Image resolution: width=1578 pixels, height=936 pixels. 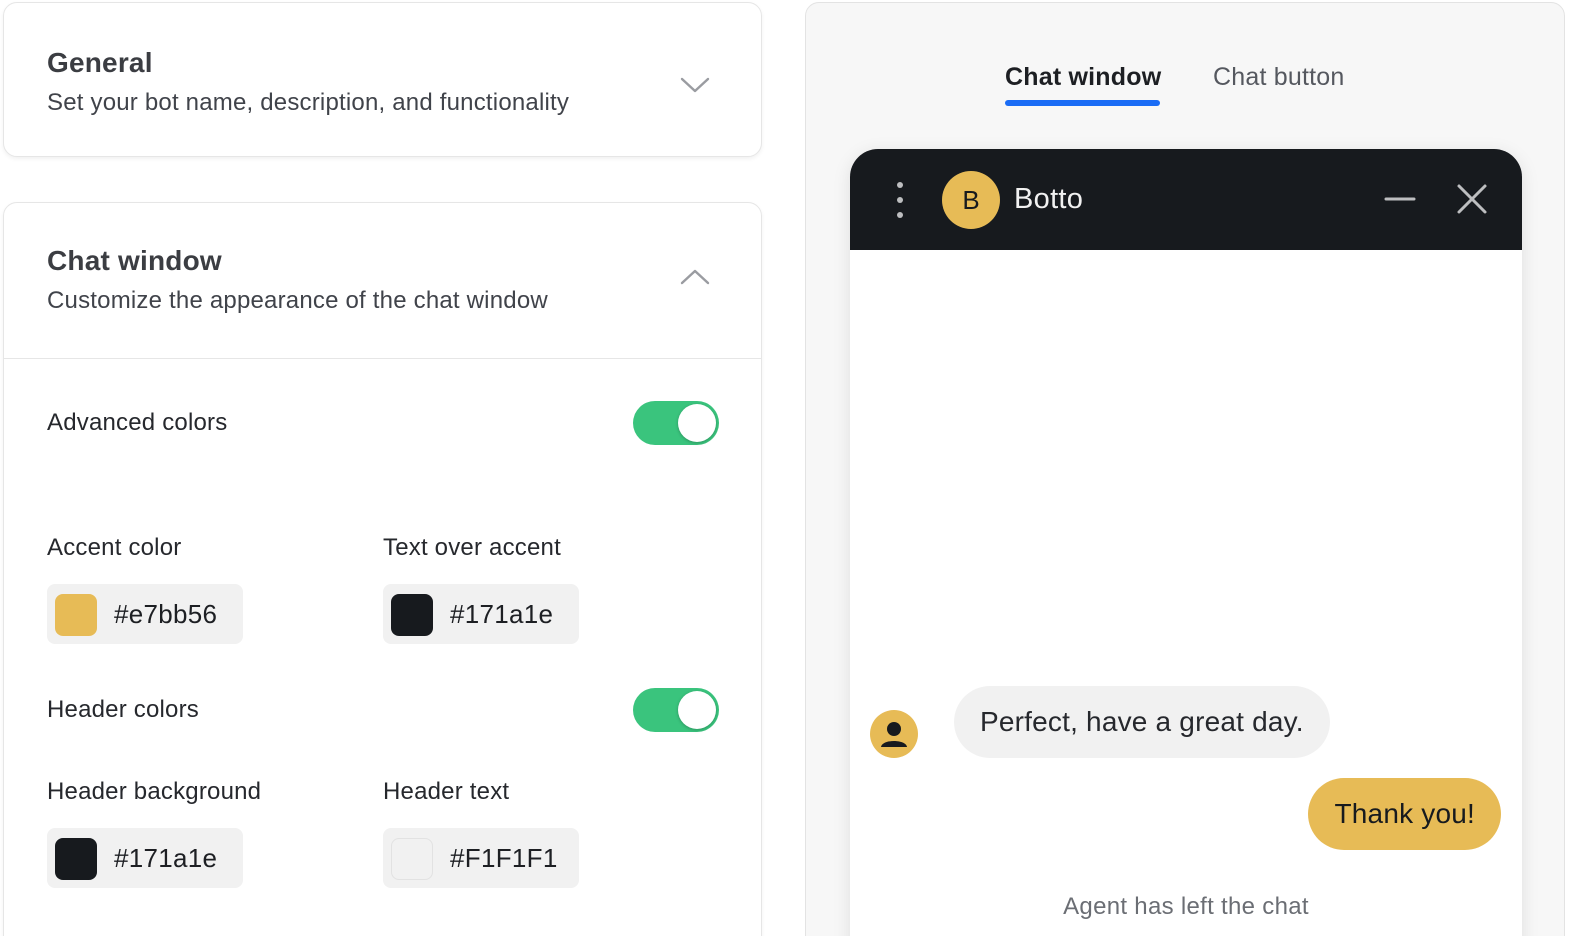 What do you see at coordinates (166, 614) in the screenshot?
I see `accent-color-value: #e7bb56` at bounding box center [166, 614].